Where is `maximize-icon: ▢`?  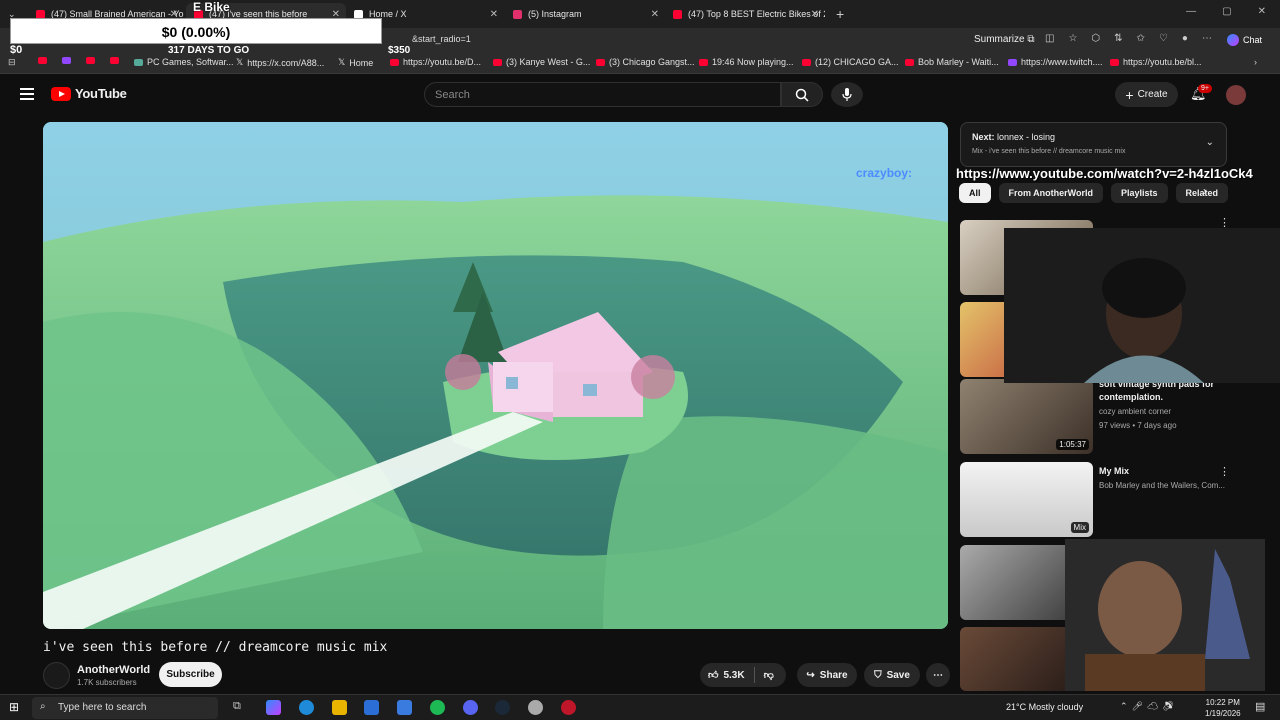 maximize-icon: ▢ is located at coordinates (1226, 11).